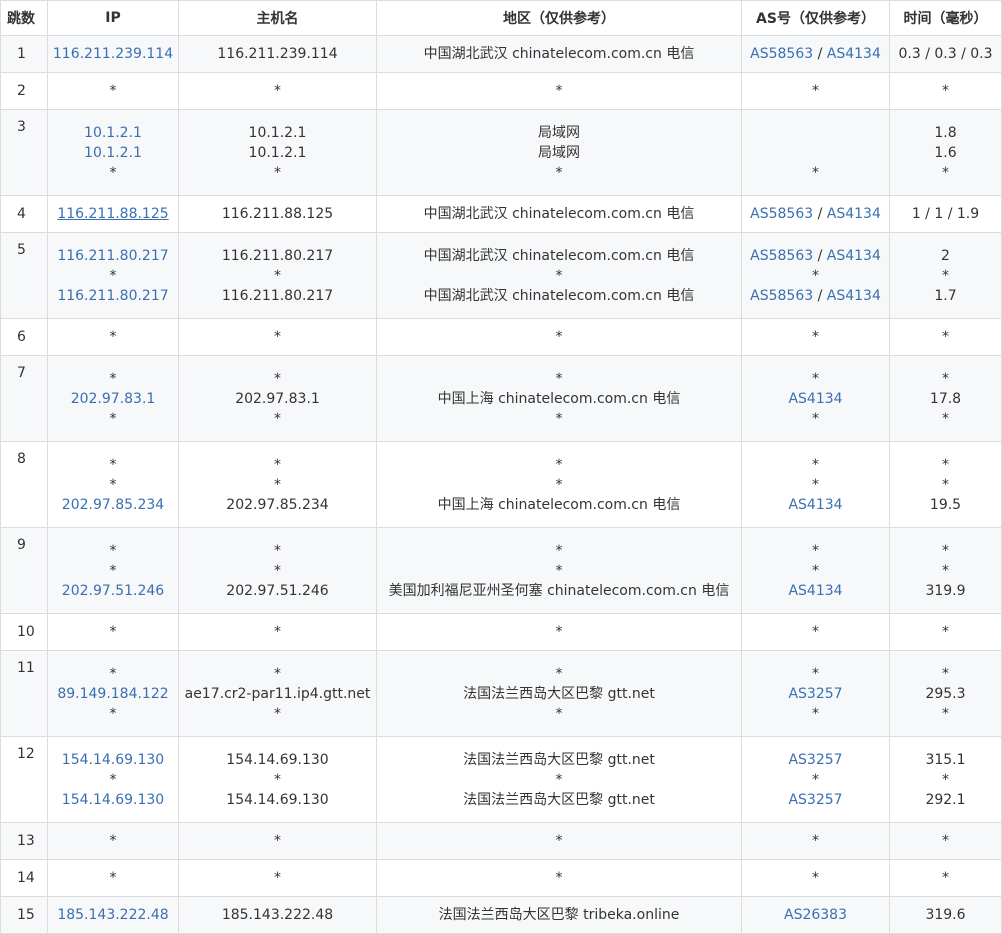 The width and height of the screenshot is (1002, 934). What do you see at coordinates (277, 632) in the screenshot?
I see `hostname-cell: *` at bounding box center [277, 632].